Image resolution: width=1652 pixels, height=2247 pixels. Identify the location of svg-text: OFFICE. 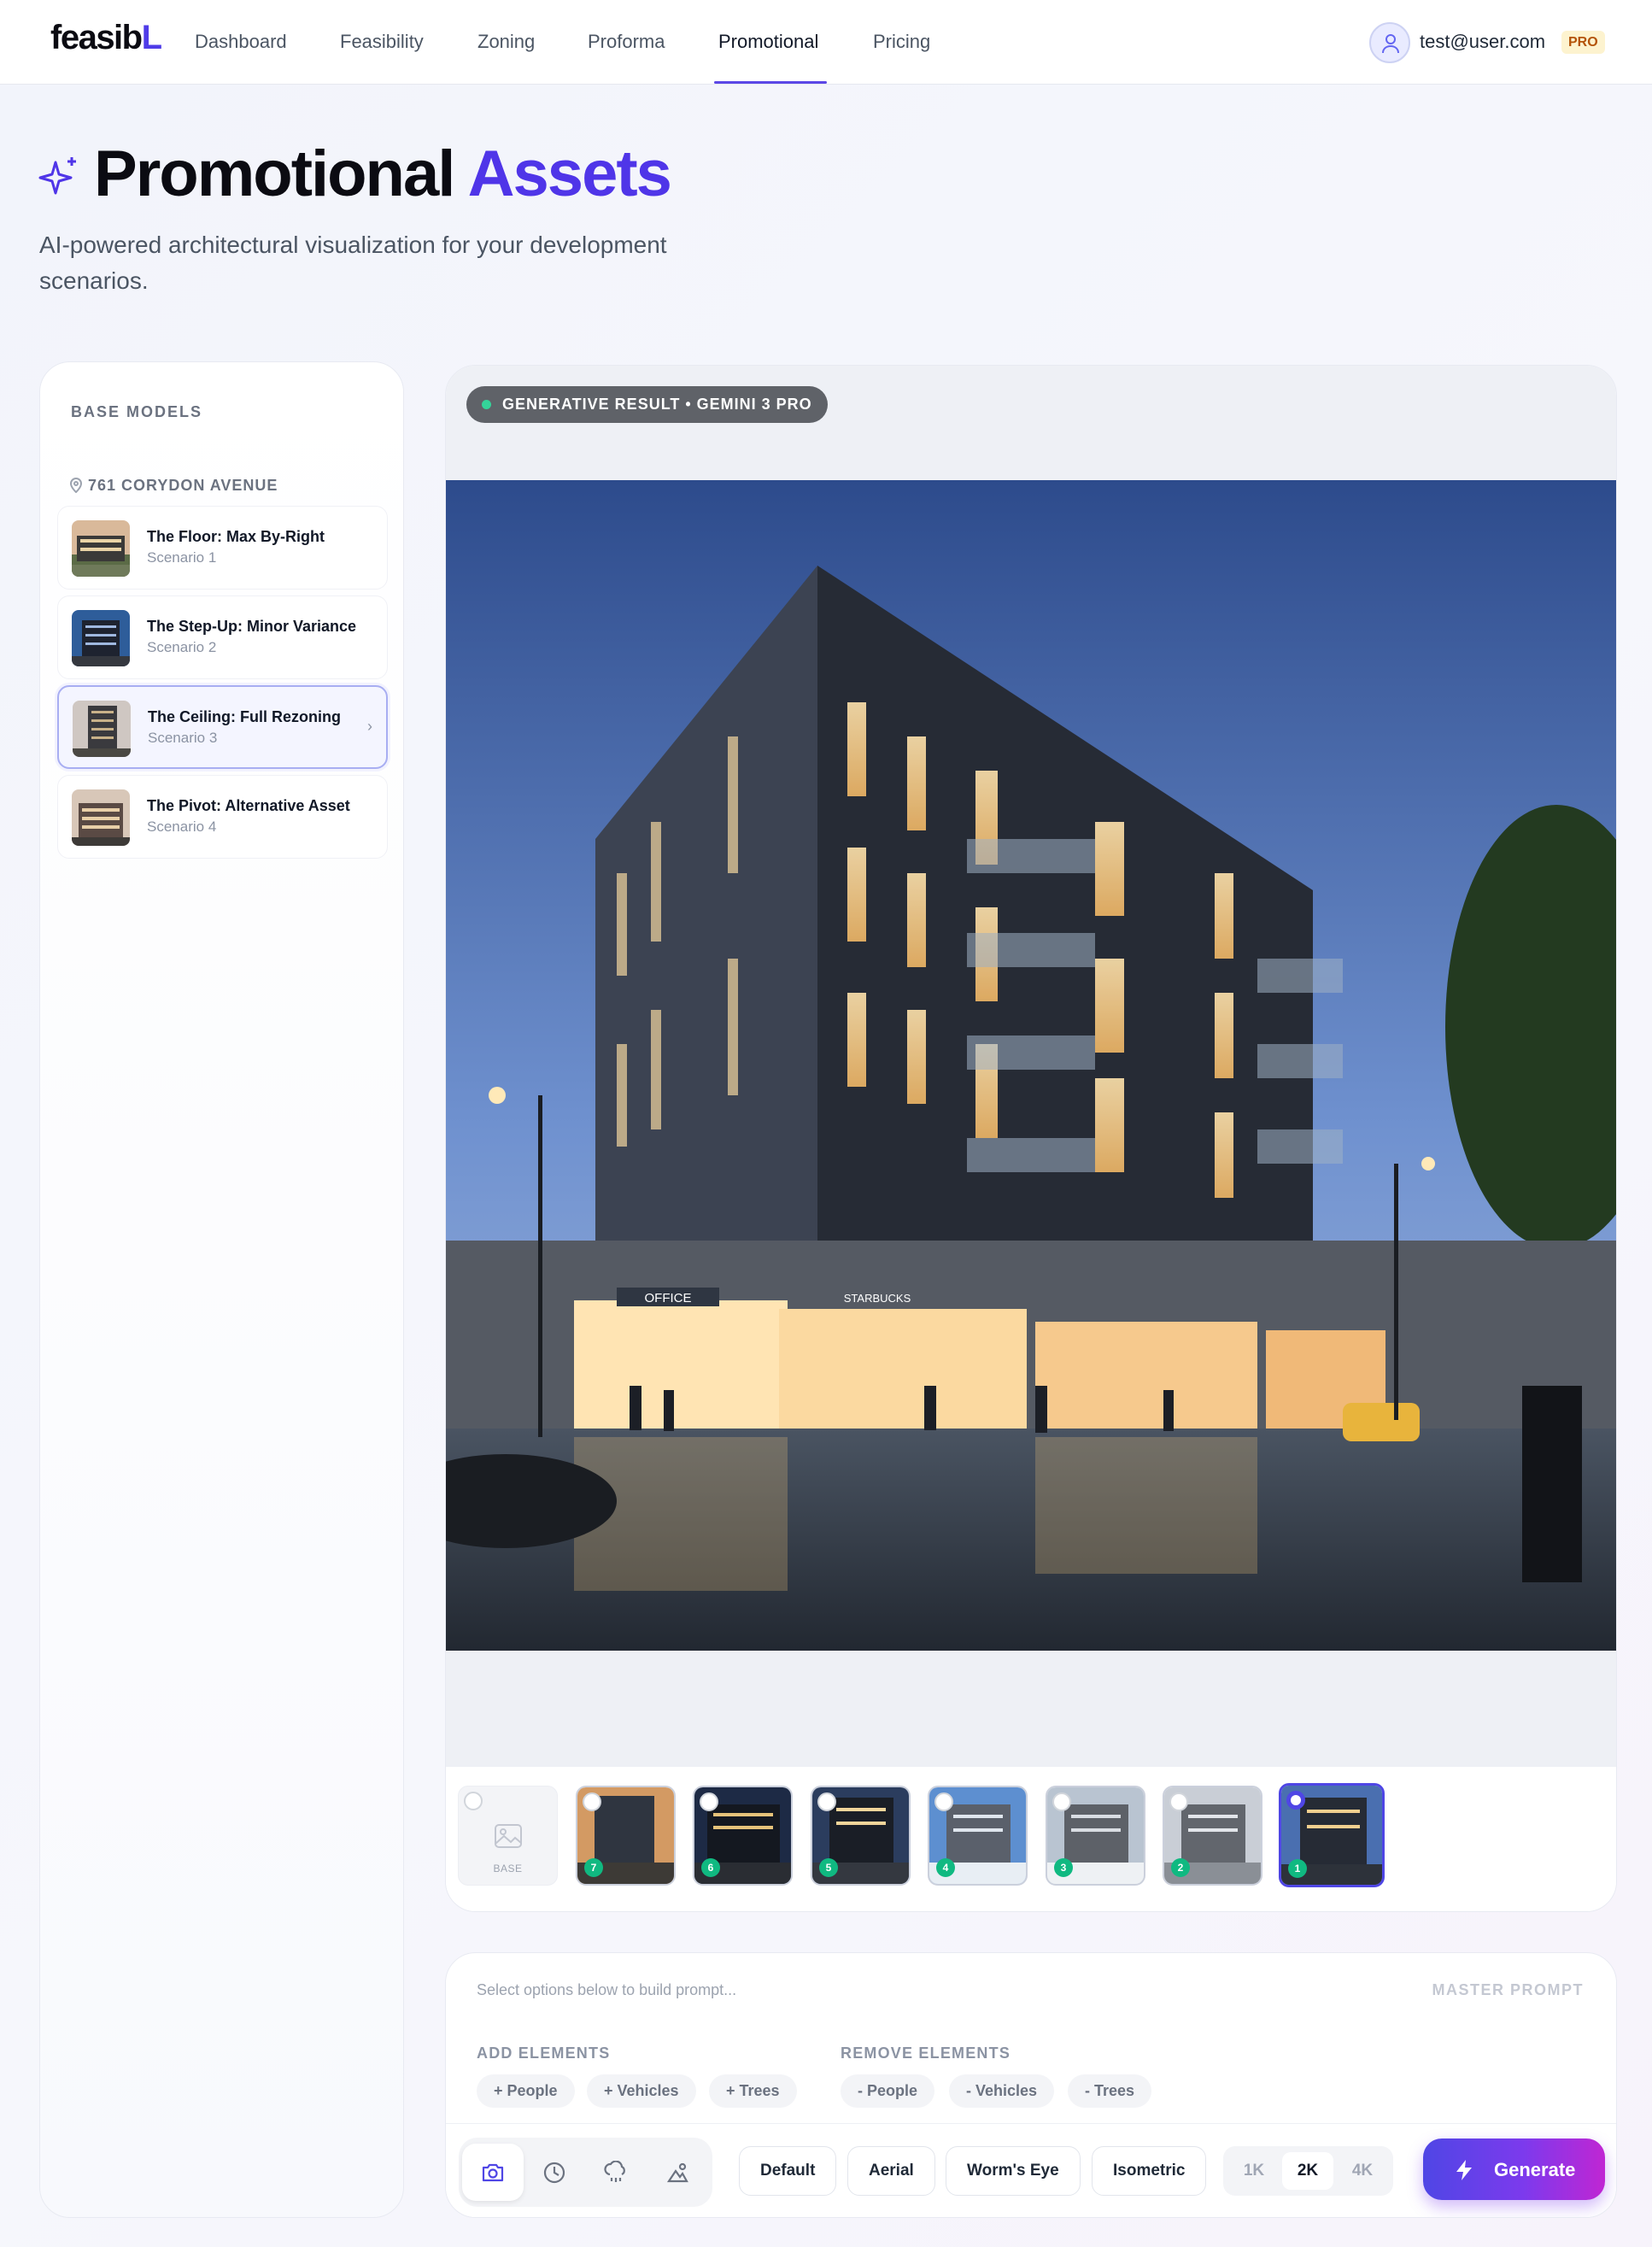
(668, 1298).